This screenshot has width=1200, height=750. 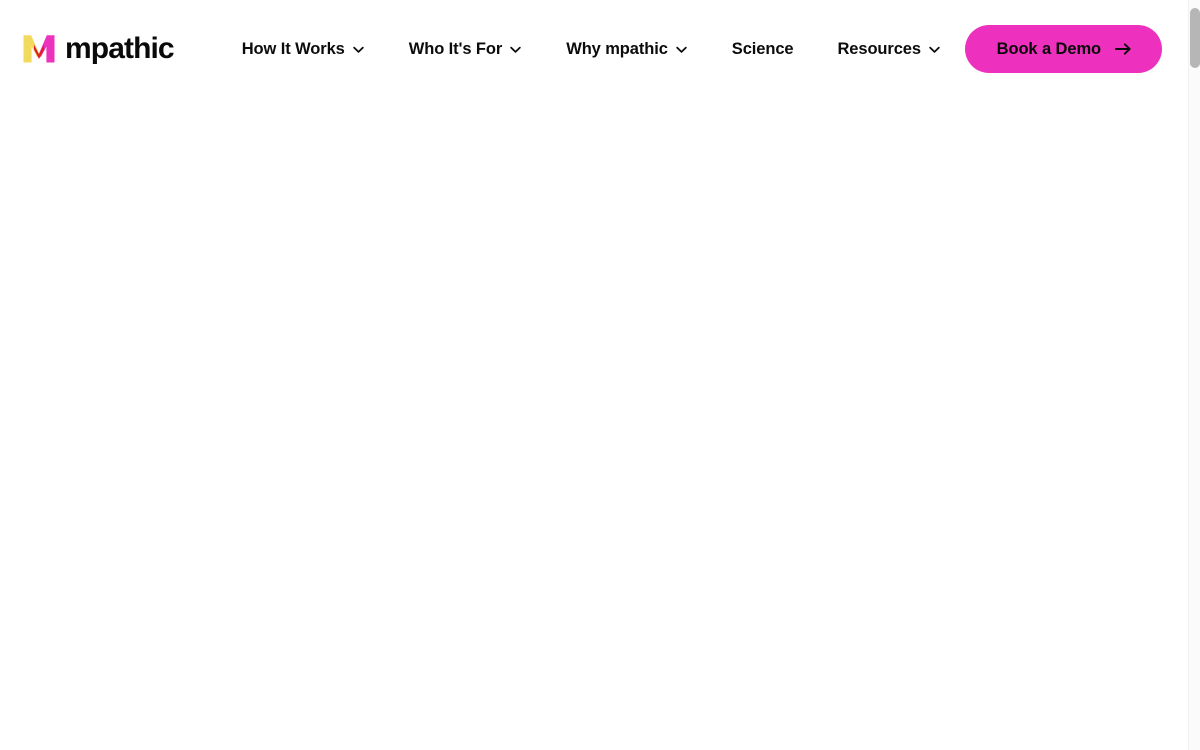 I want to click on brand-logo-link: mpathic, so click(x=98, y=49).